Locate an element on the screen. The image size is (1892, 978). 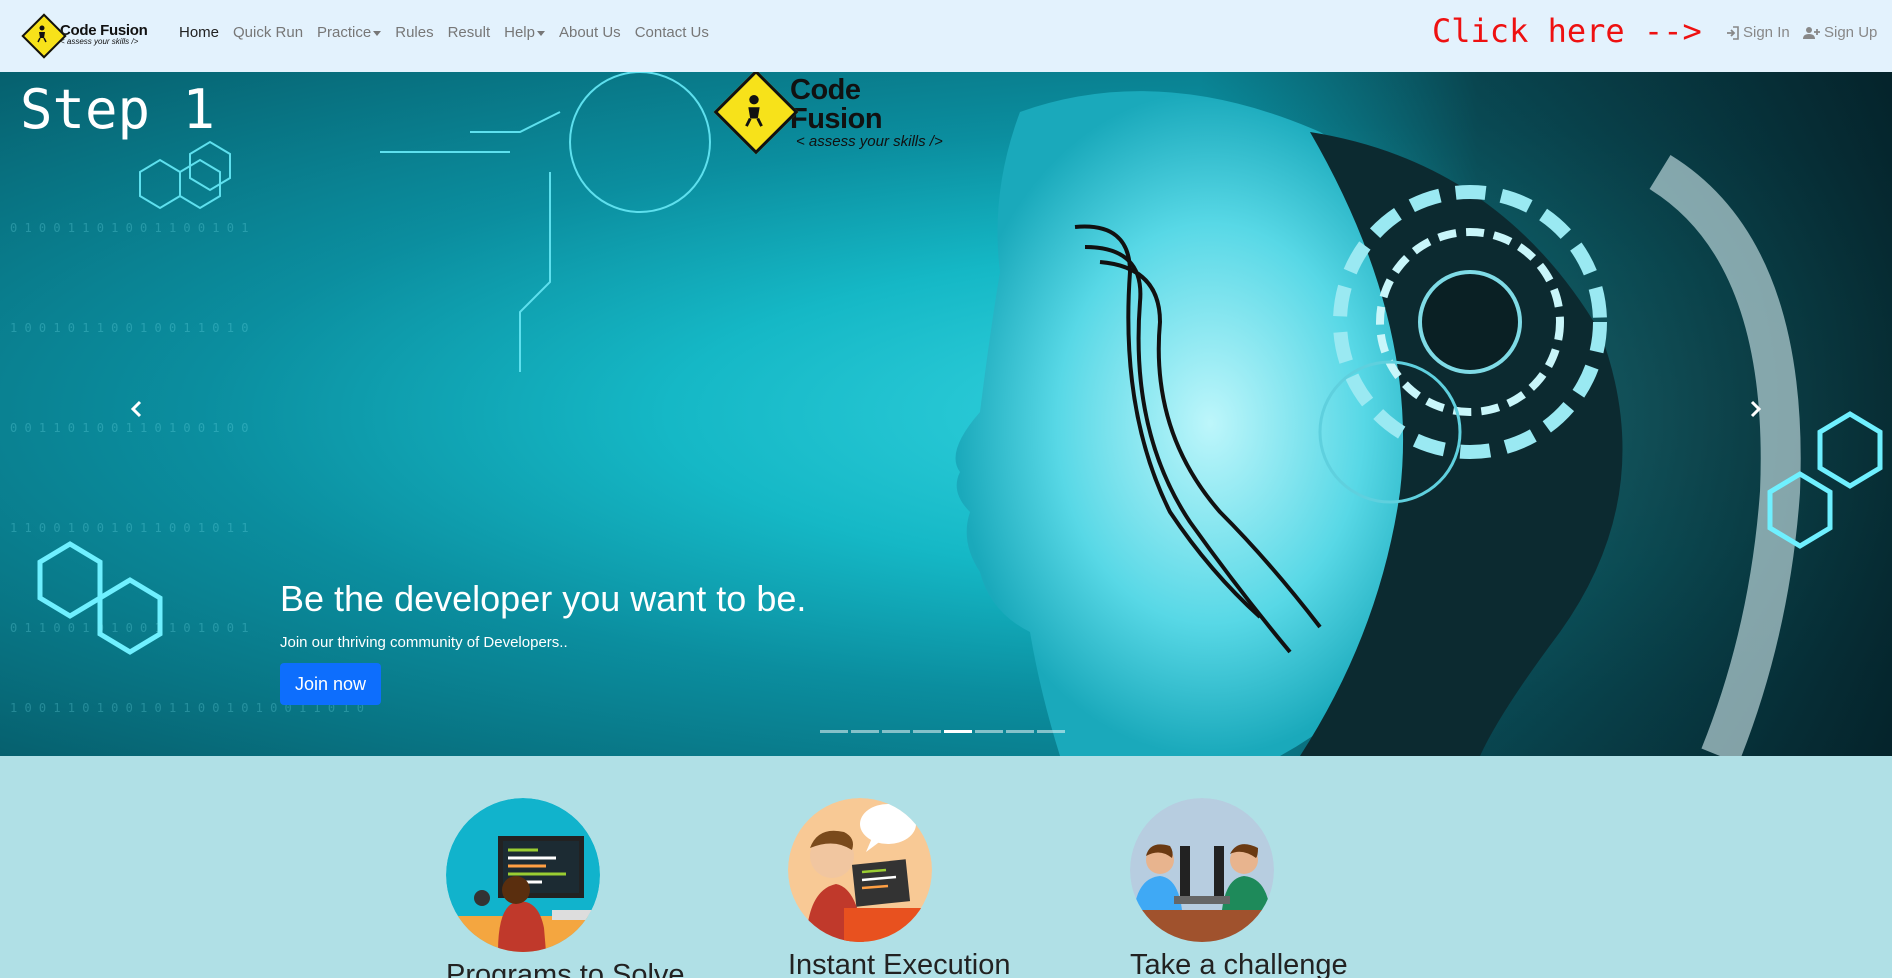
developers-challenge-image is located at coordinates (1202, 870).